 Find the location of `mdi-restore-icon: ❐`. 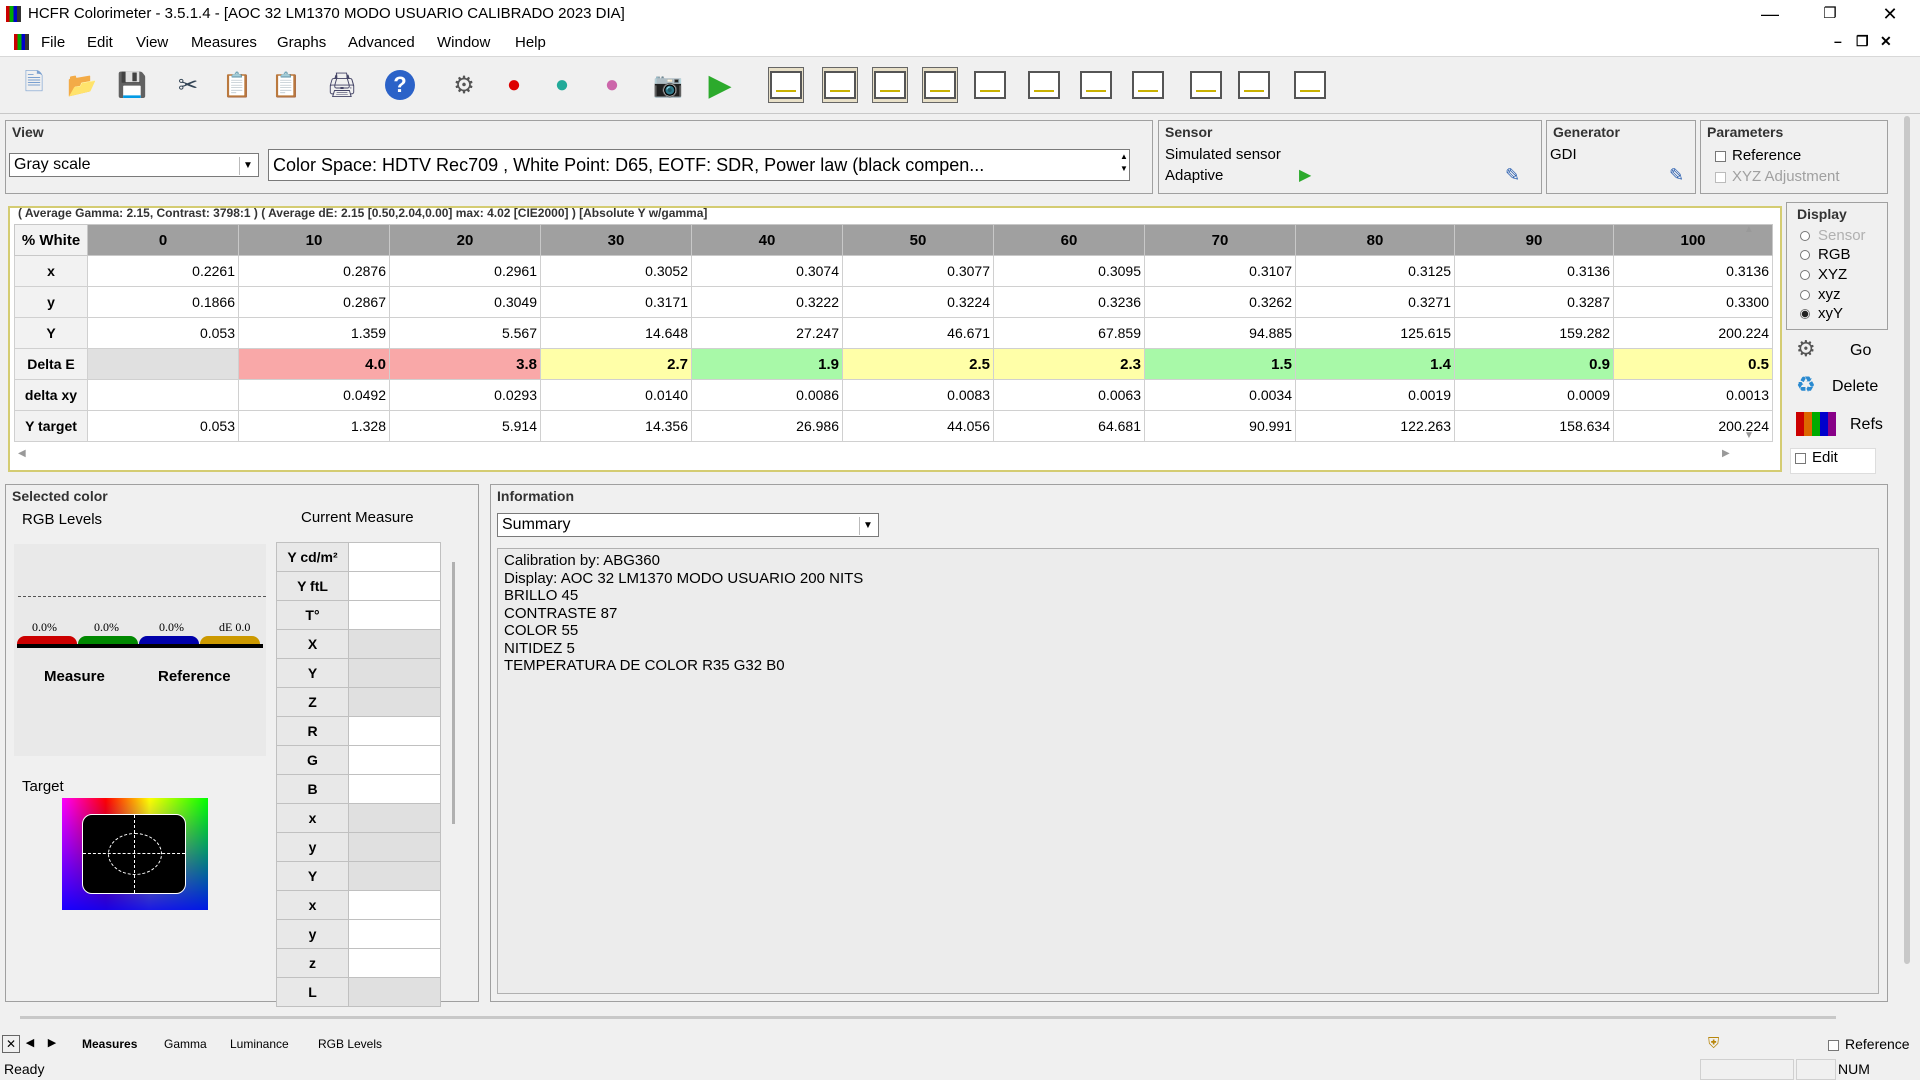

mdi-restore-icon: ❐ is located at coordinates (1862, 41).